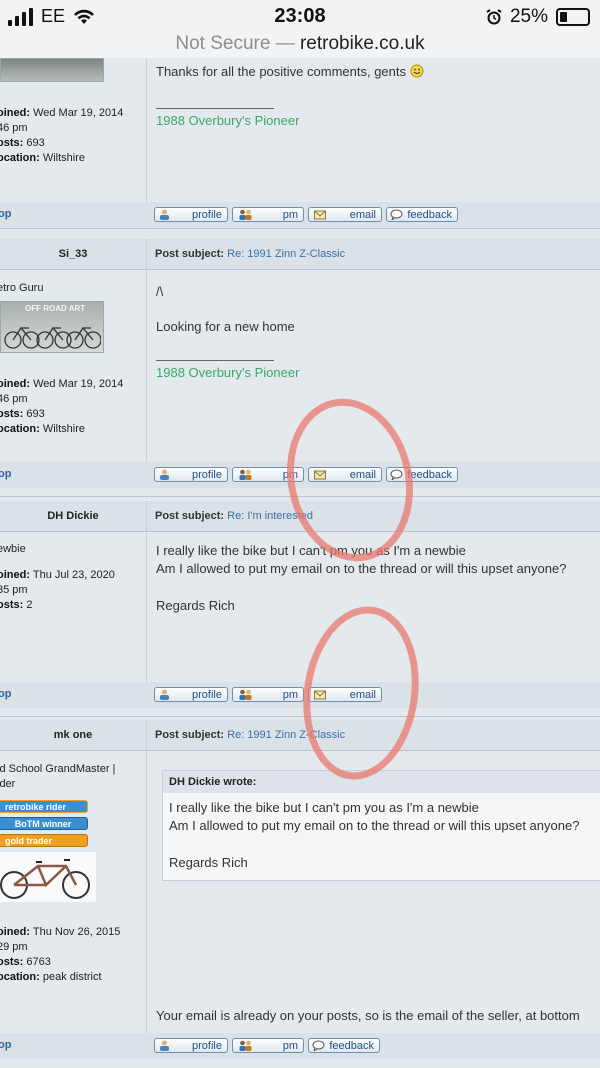 The height and width of the screenshot is (1068, 600). What do you see at coordinates (223, 43) in the screenshot?
I see `security-label: Not Secure` at bounding box center [223, 43].